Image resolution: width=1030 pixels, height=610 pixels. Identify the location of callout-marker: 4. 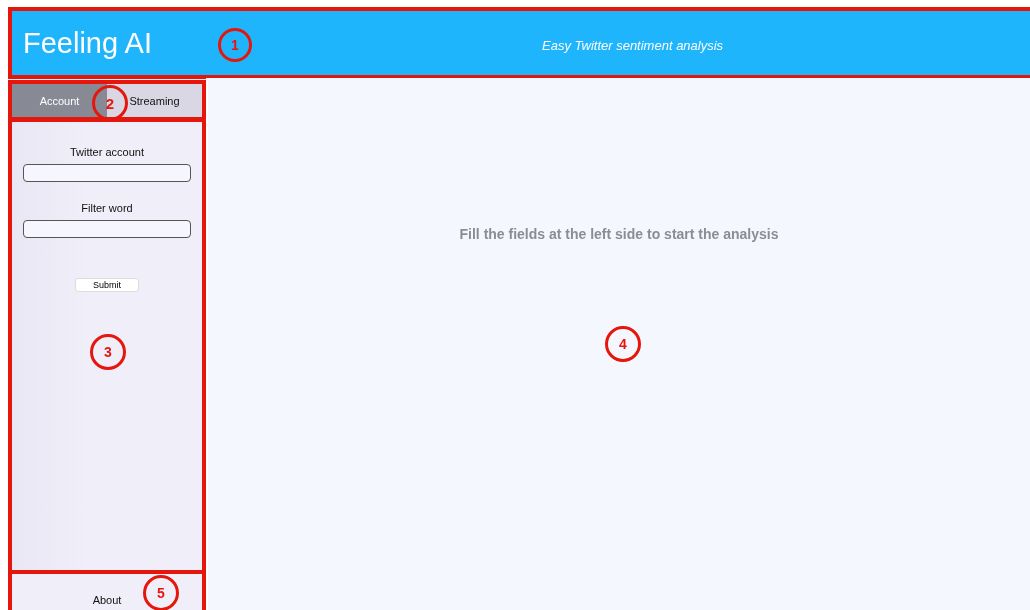
(623, 344).